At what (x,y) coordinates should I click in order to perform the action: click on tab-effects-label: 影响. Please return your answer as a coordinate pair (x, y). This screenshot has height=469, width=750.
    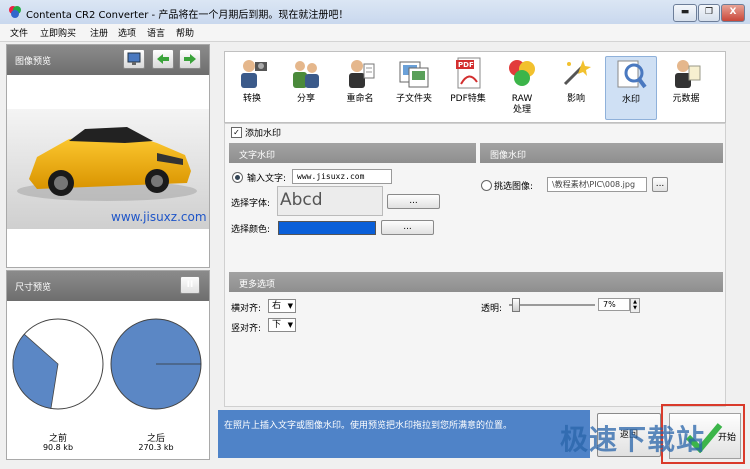
    Looking at the image, I should click on (575, 99).